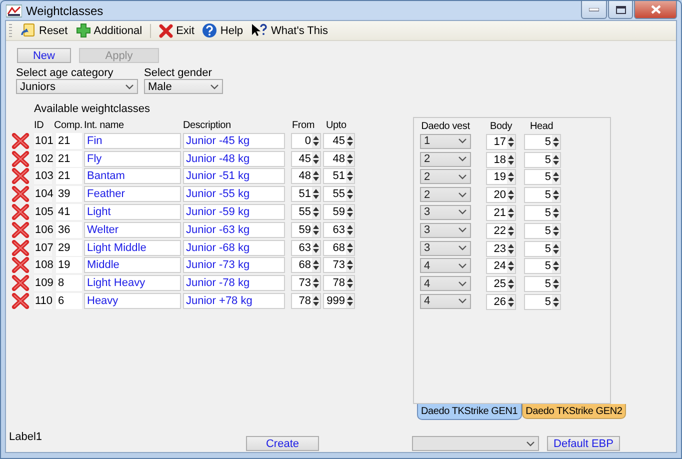 The width and height of the screenshot is (682, 459). I want to click on upto-spinner: 59, so click(339, 212).